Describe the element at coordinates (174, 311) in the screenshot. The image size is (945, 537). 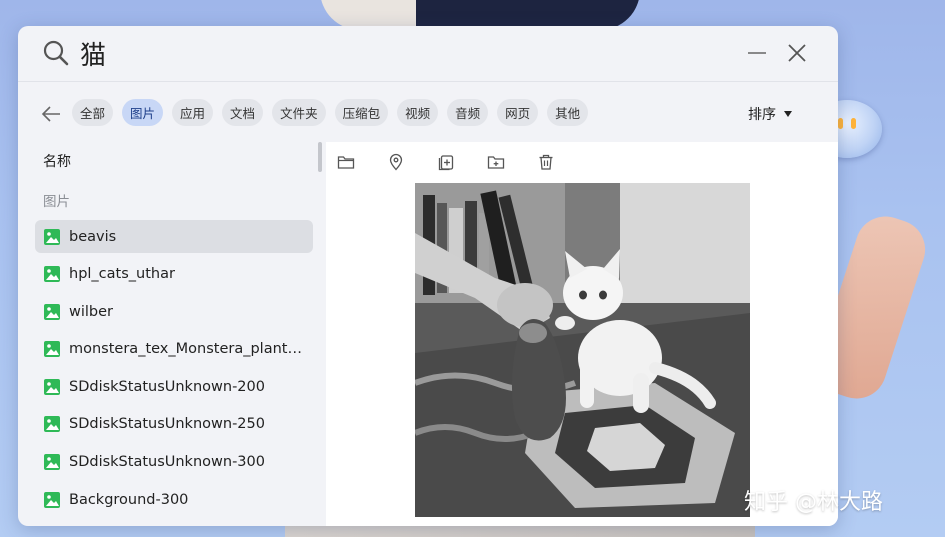
I see `list-item: wilber` at that location.